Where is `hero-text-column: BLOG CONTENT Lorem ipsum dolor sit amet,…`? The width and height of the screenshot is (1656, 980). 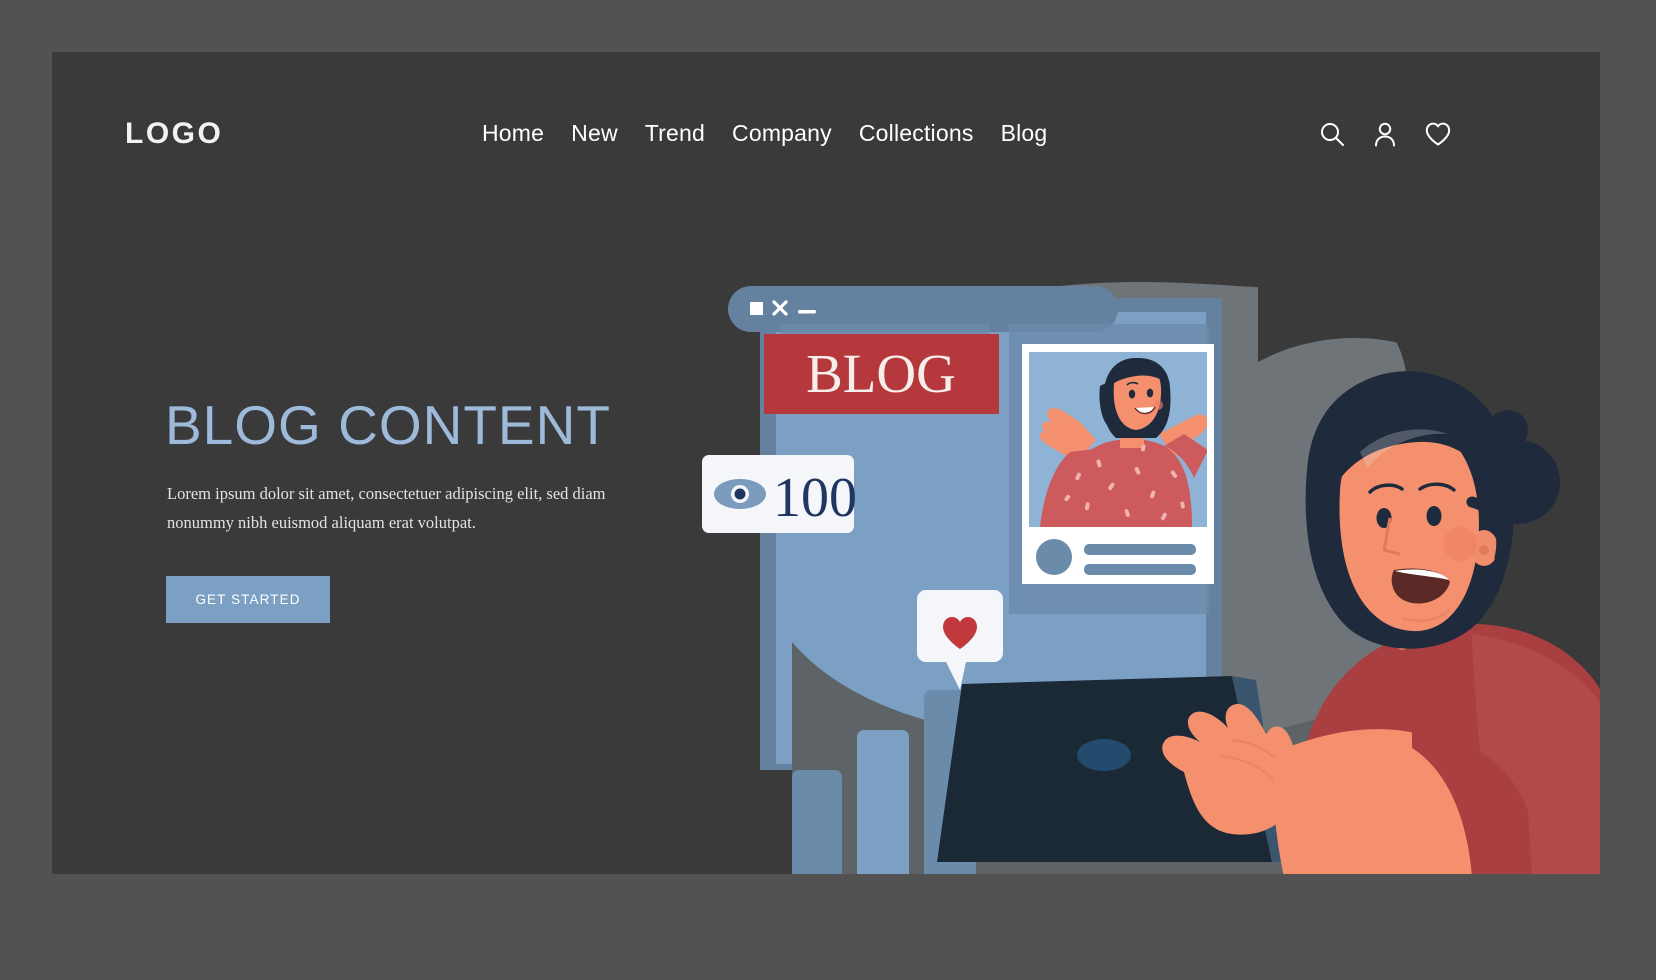
hero-text-column: BLOG CONTENT Lorem ipsum dolor sit amet,… is located at coordinates (415, 508).